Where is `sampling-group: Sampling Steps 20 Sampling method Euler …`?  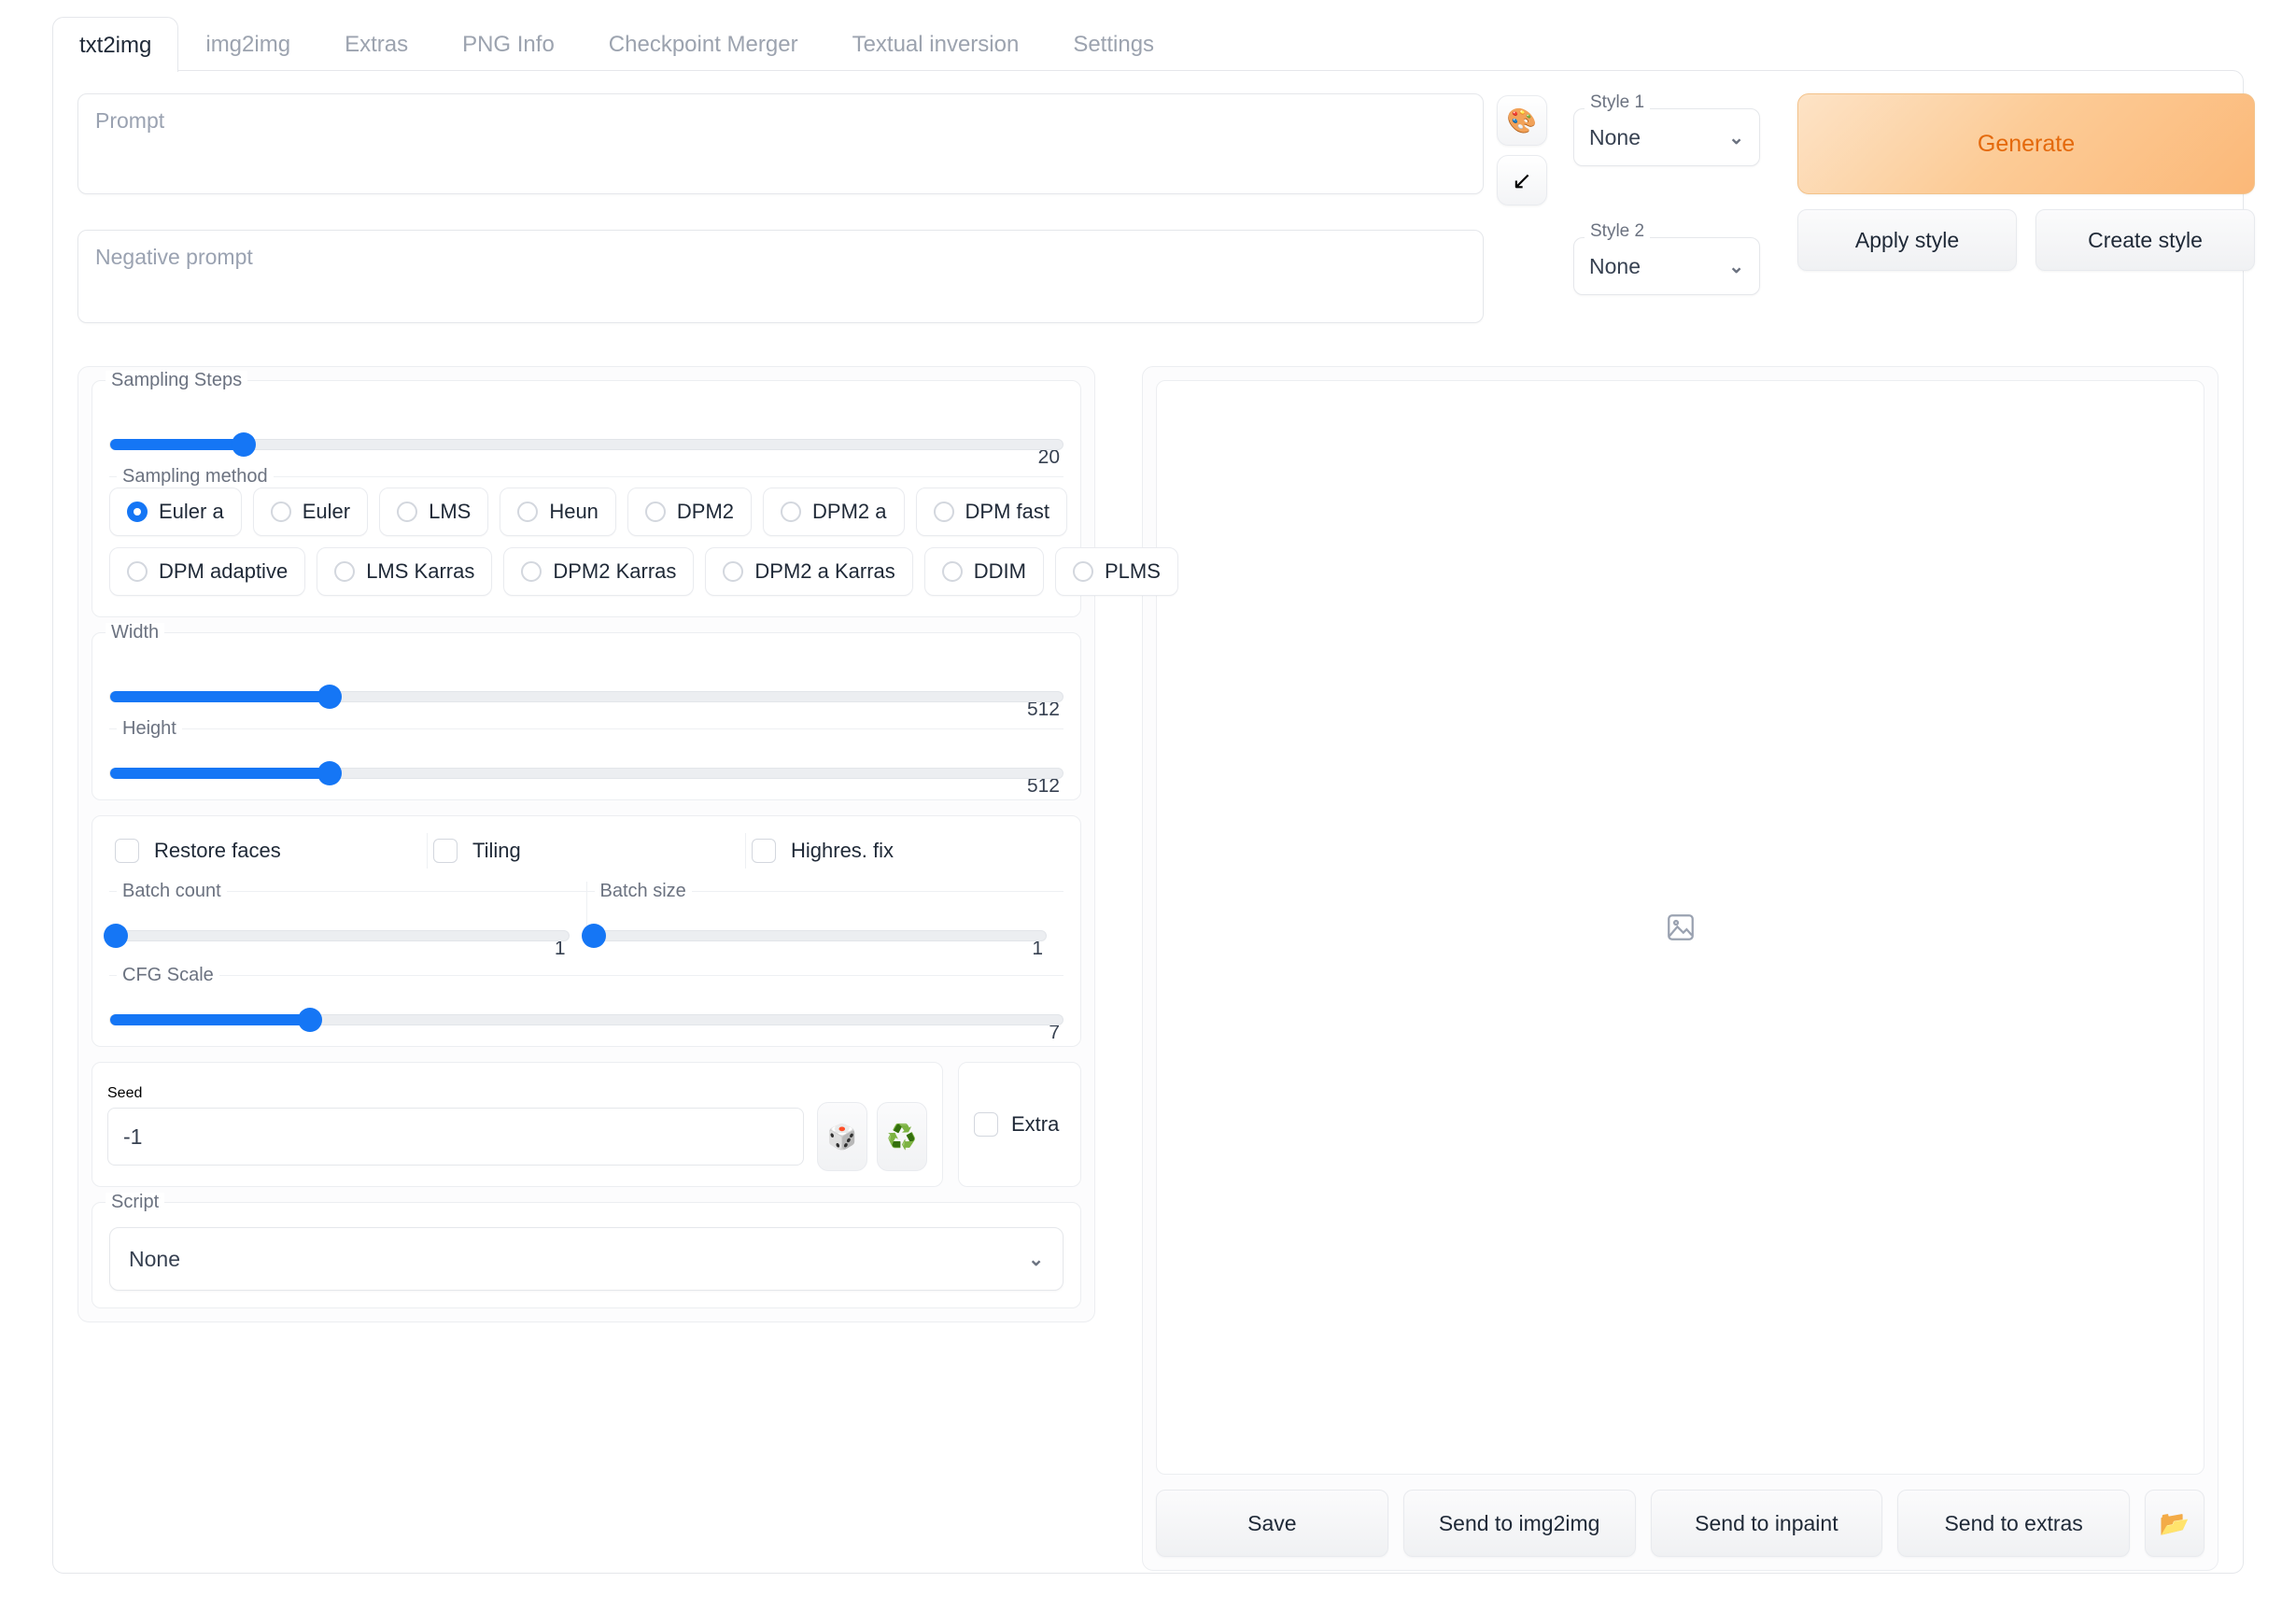 sampling-group: Sampling Steps 20 Sampling method Euler … is located at coordinates (635, 494).